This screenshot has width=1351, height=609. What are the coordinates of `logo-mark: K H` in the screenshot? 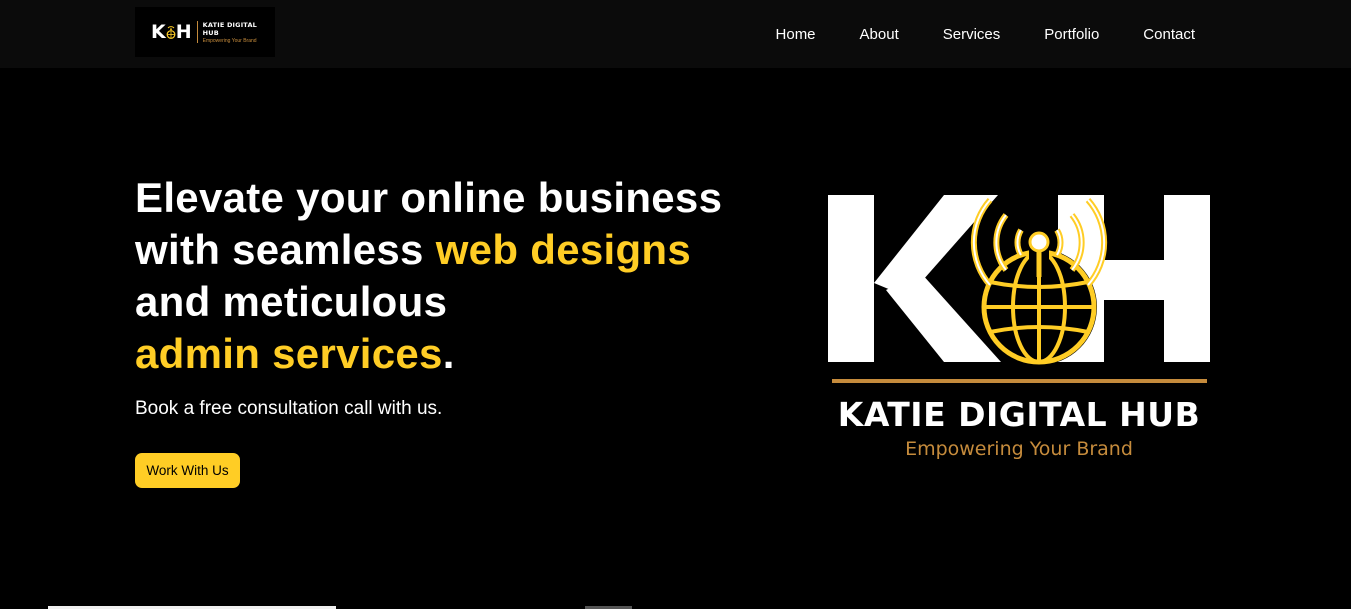 It's located at (171, 31).